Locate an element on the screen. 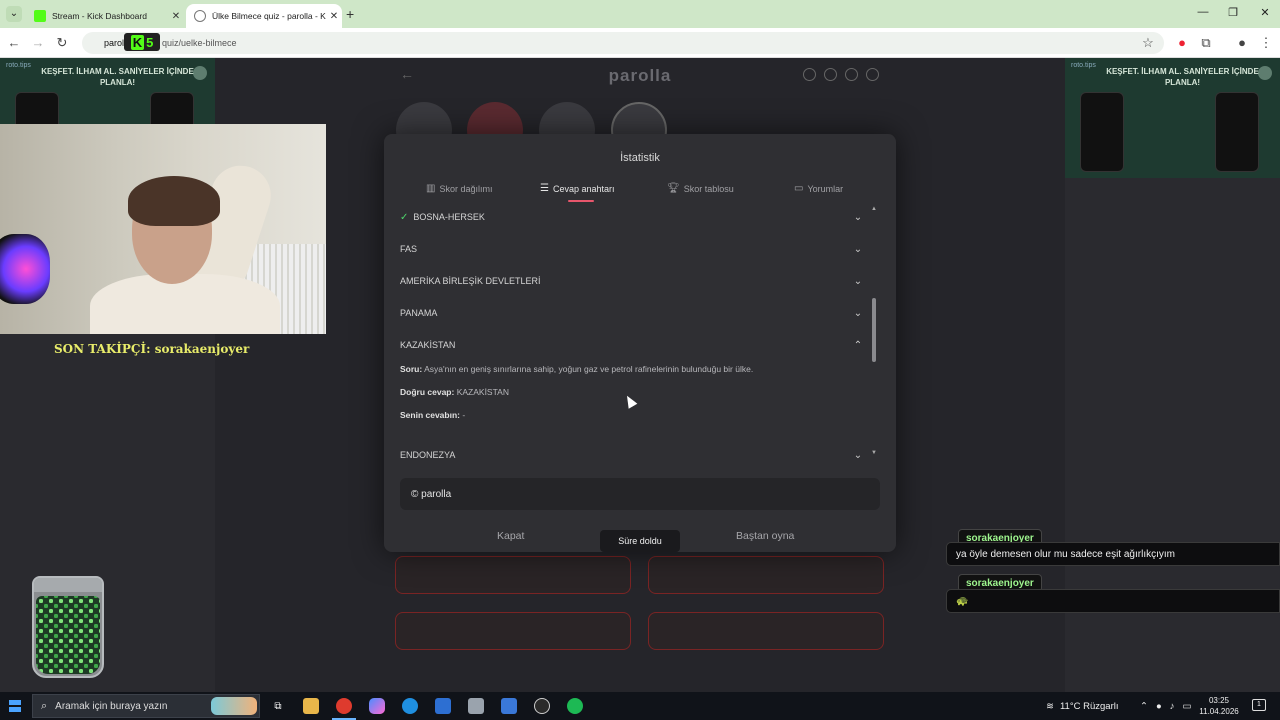 The width and height of the screenshot is (1280, 720). store-icon is located at coordinates (509, 706).